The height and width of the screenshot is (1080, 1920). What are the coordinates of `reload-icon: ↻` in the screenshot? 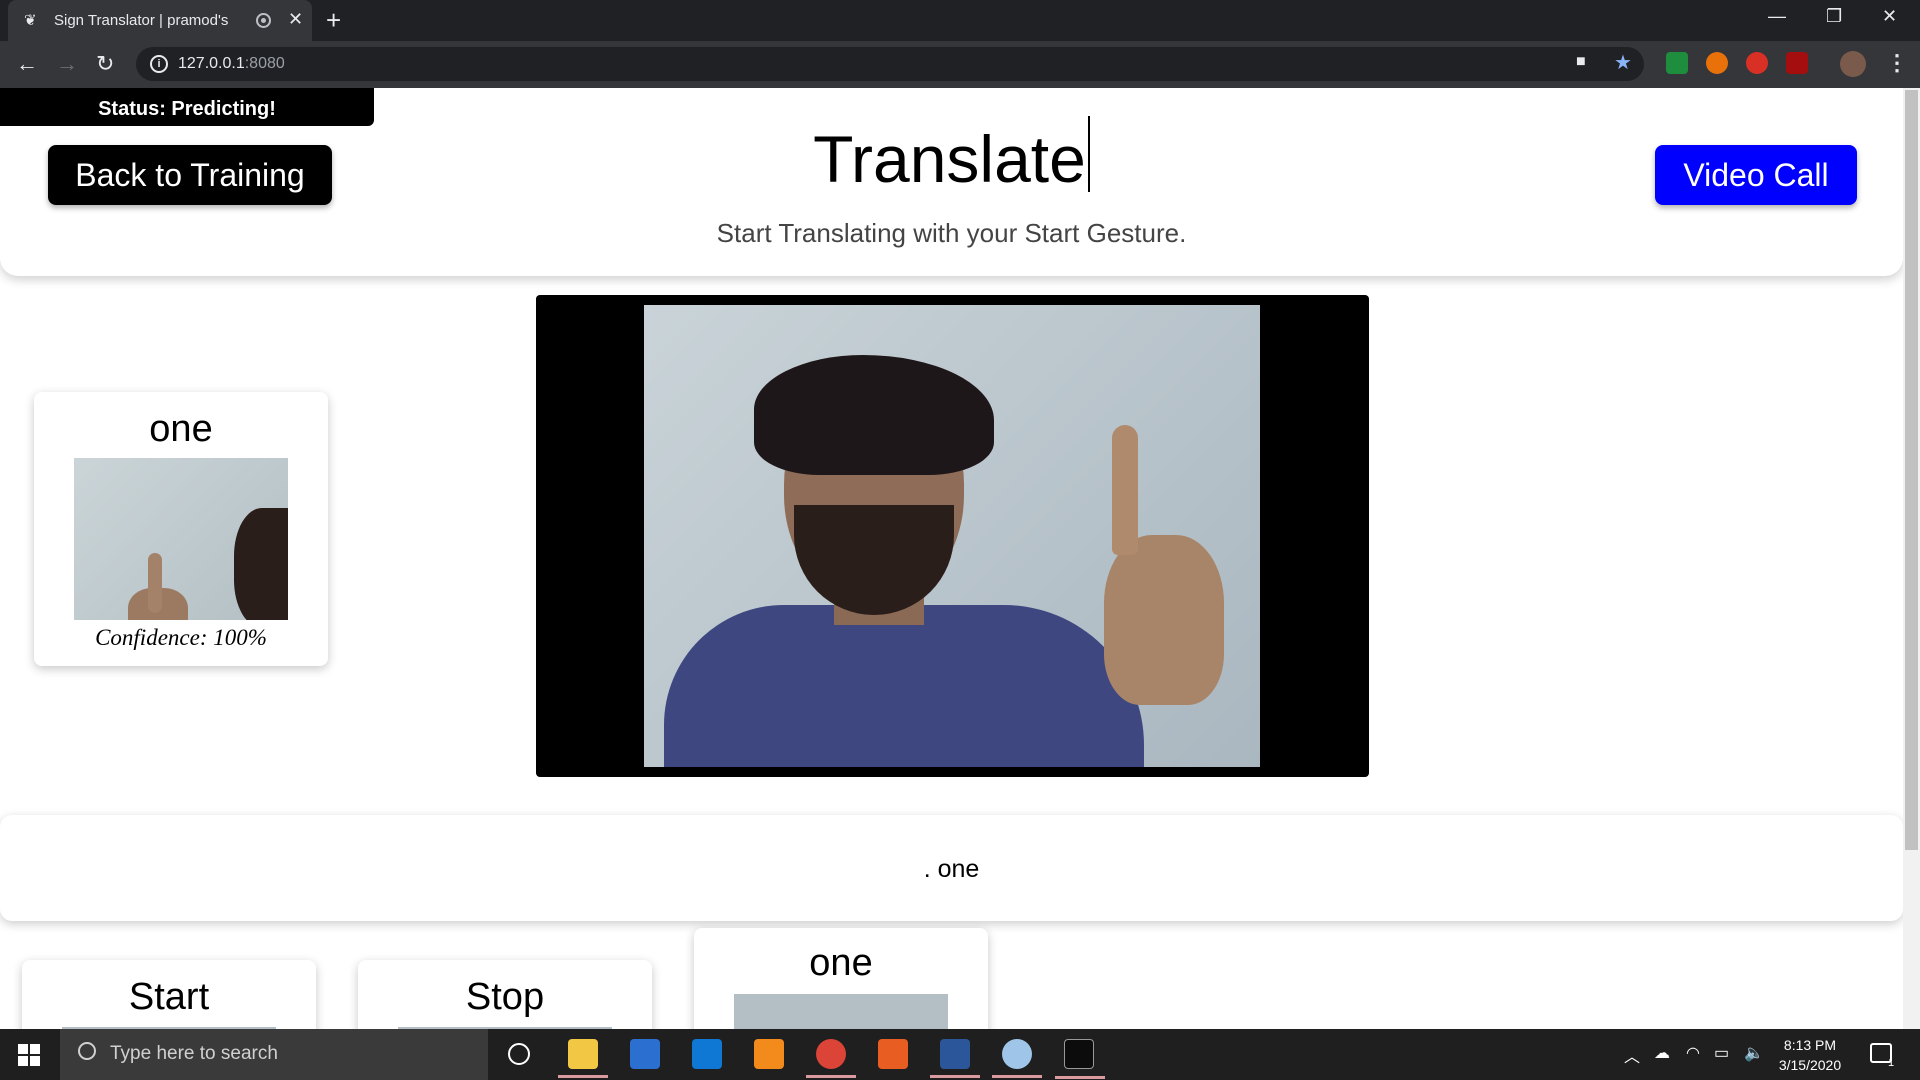 It's located at (105, 64).